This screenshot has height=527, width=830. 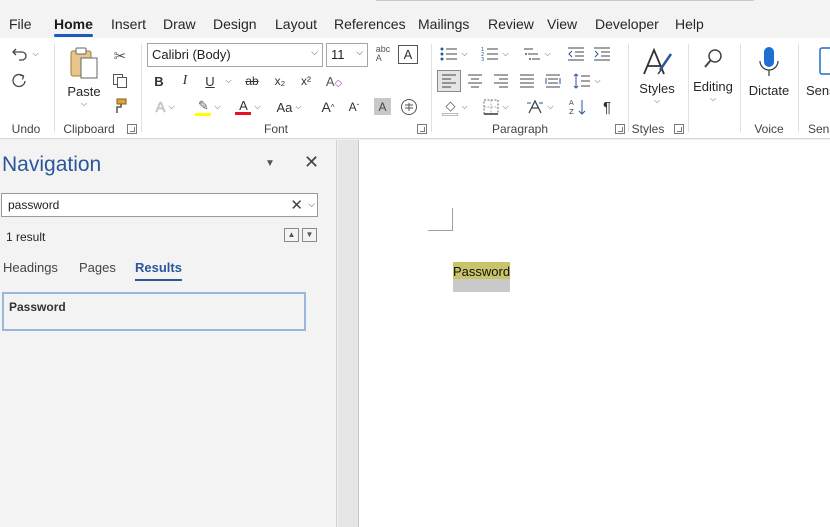 I want to click on group-label-clipboard: Clipboard, so click(x=89, y=129).